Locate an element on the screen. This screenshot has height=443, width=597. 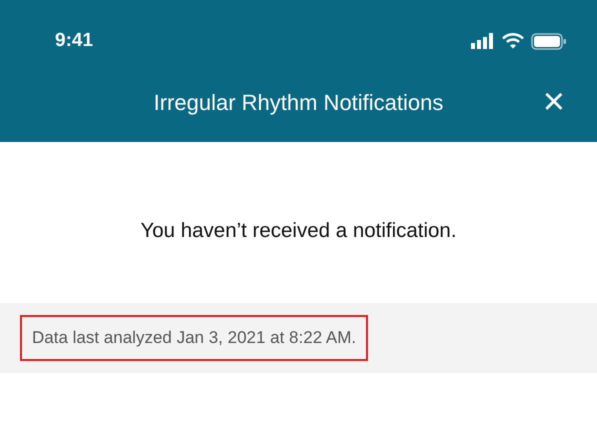
close-button: × is located at coordinates (553, 102).